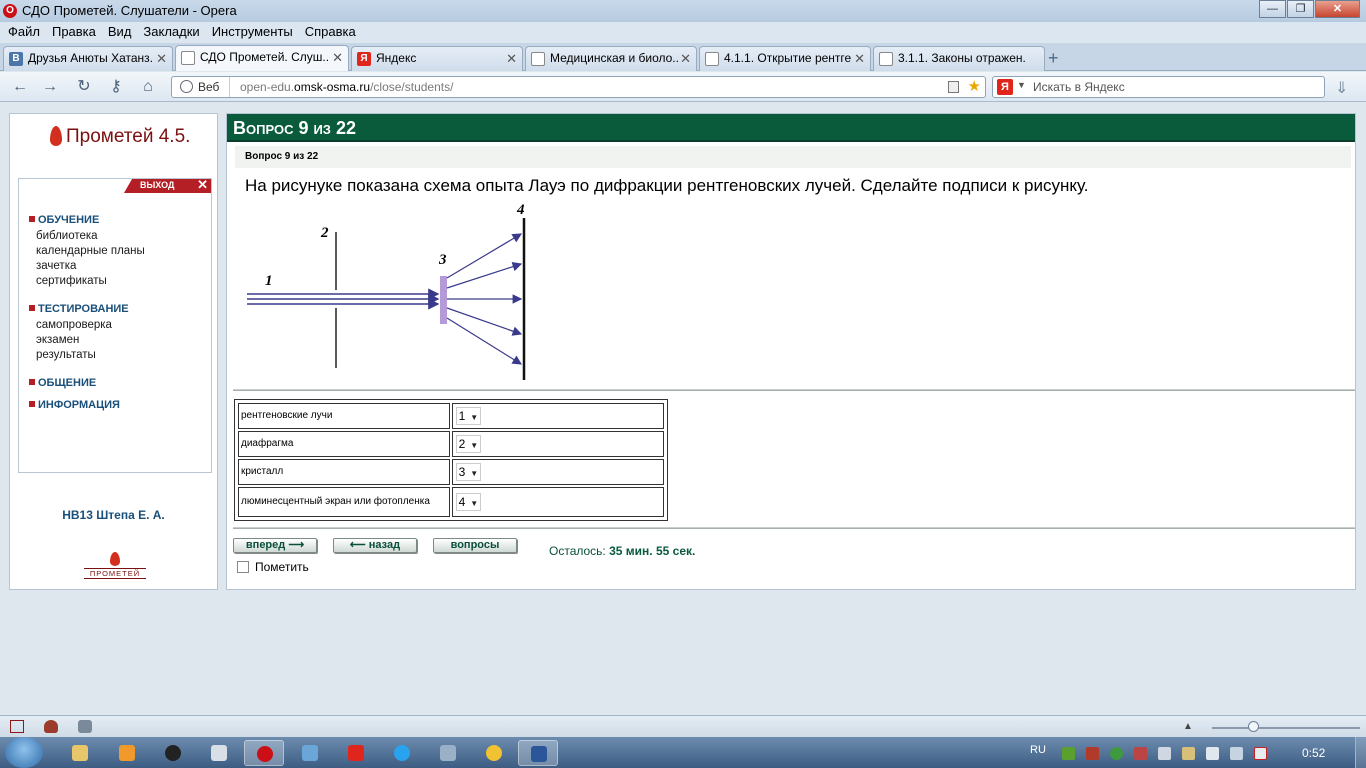  I want to click on show-desktop-button, so click(1360, 752).